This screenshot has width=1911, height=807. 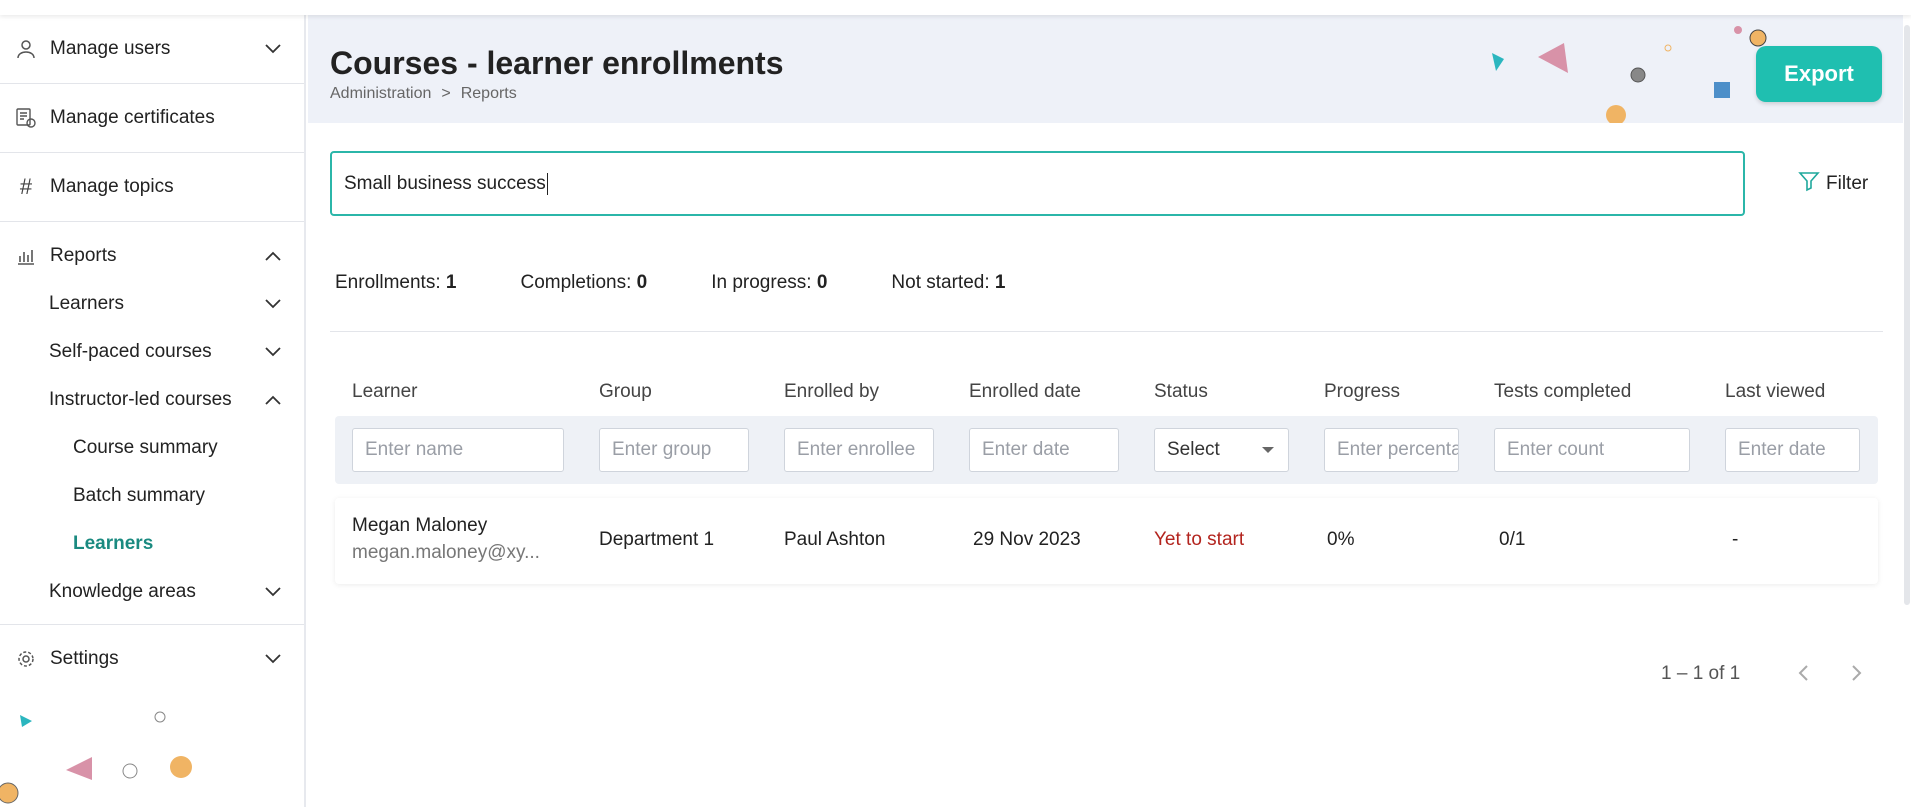 I want to click on page-title: Courses - learner enrollments, so click(x=557, y=63).